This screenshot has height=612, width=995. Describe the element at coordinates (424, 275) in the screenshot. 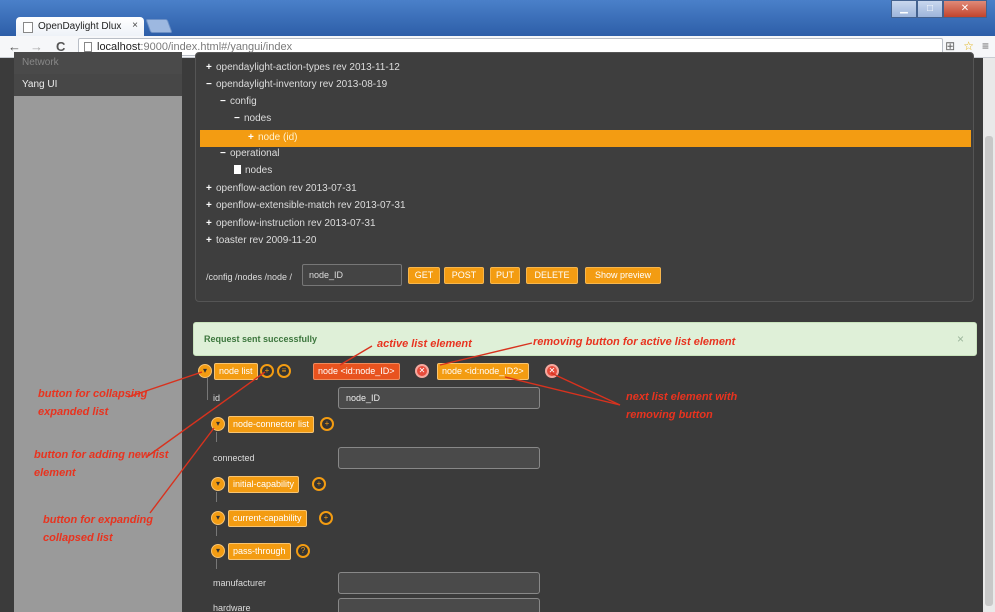

I see `get-button: GET` at that location.